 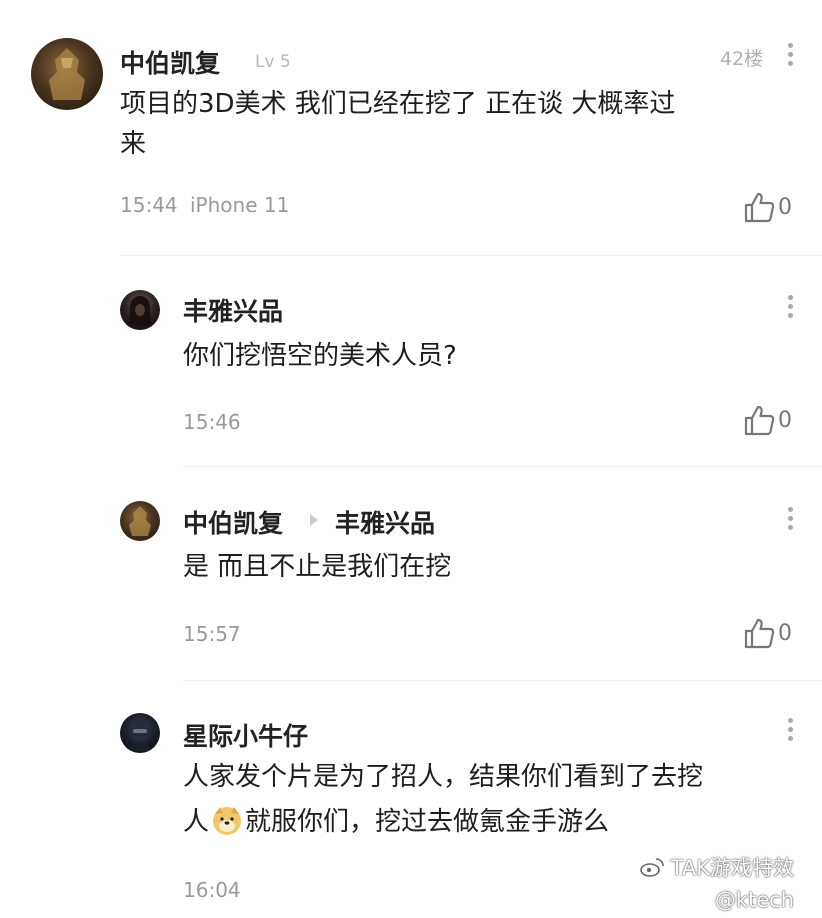 What do you see at coordinates (212, 422) in the screenshot?
I see `comment-time: 15:46` at bounding box center [212, 422].